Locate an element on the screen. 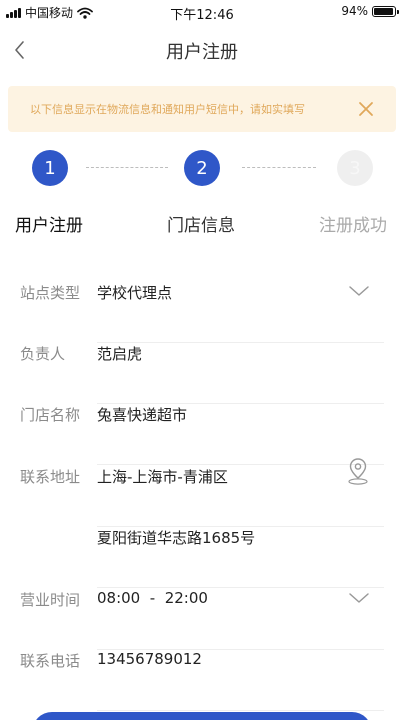 The width and height of the screenshot is (404, 720). business-hours-value: 08:00 - 22:00 is located at coordinates (152, 598).